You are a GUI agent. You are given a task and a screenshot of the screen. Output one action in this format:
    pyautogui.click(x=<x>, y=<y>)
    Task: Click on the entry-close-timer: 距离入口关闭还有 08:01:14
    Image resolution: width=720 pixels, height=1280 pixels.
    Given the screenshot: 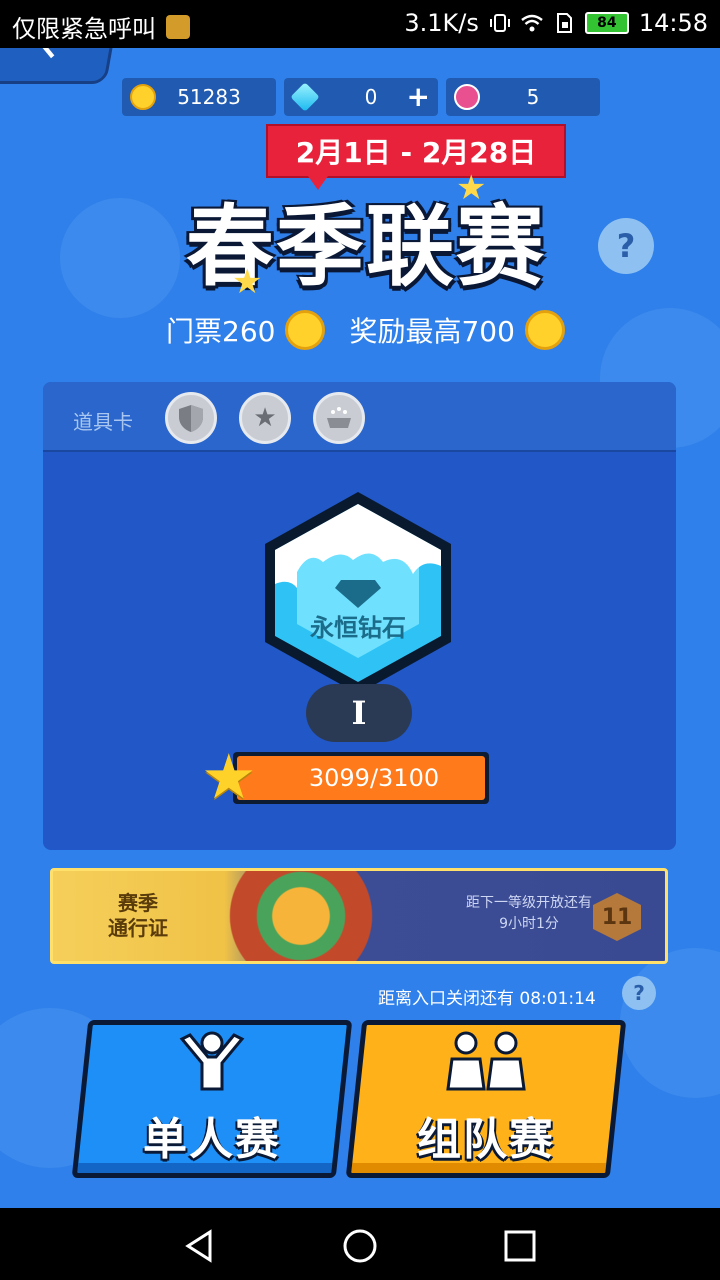 What is the action you would take?
    pyautogui.click(x=487, y=999)
    